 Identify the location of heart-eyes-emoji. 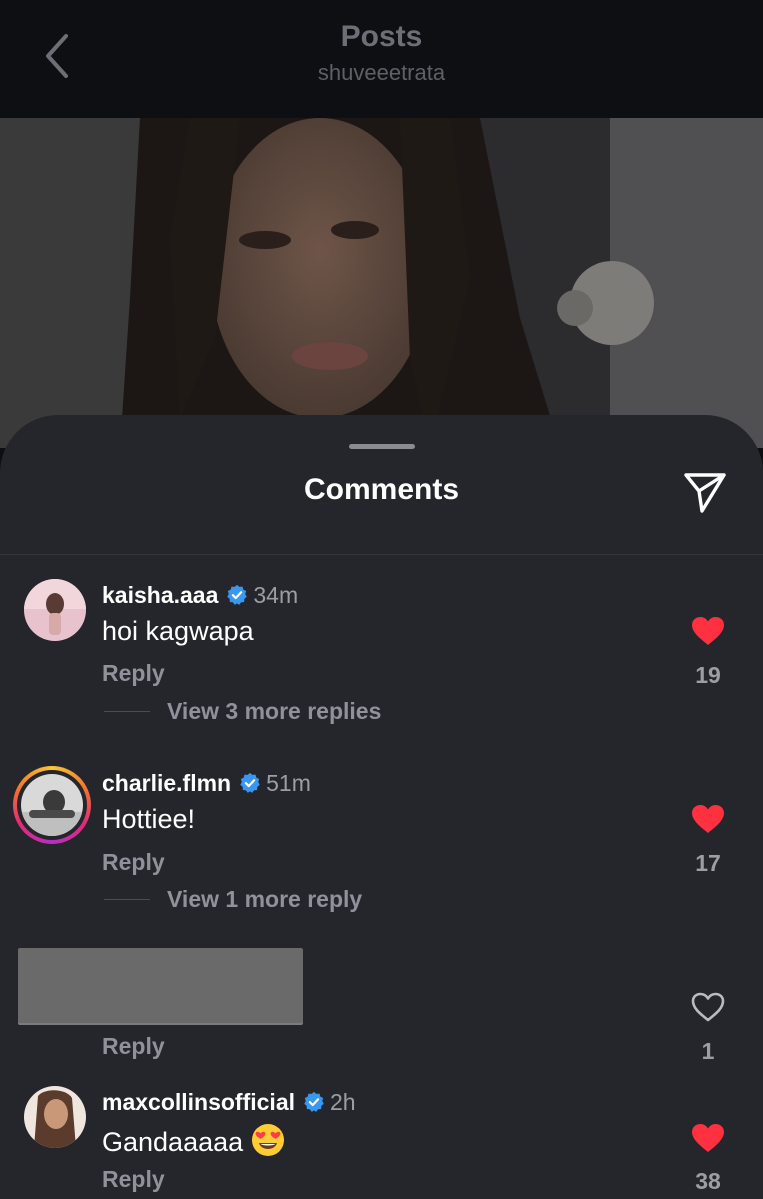
(268, 1140).